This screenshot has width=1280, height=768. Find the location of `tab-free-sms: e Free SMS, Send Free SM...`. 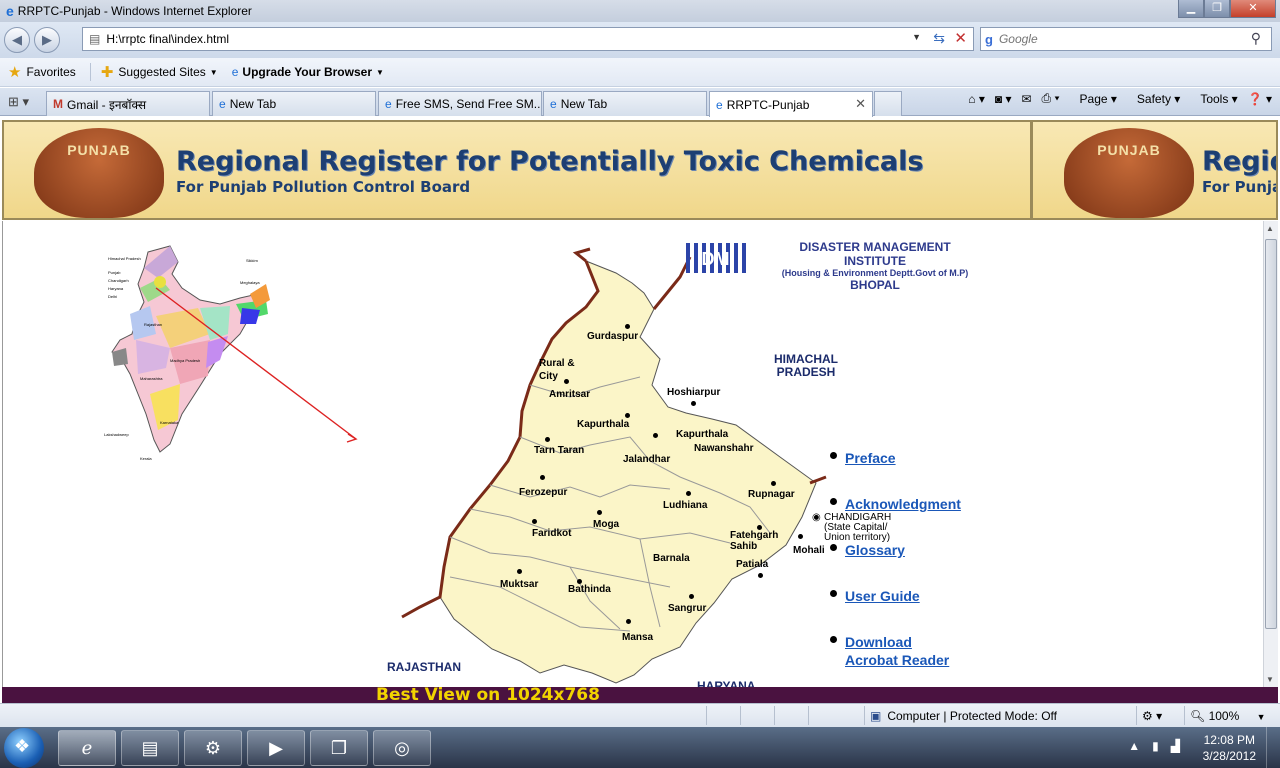

tab-free-sms: e Free SMS, Send Free SM... is located at coordinates (460, 103).